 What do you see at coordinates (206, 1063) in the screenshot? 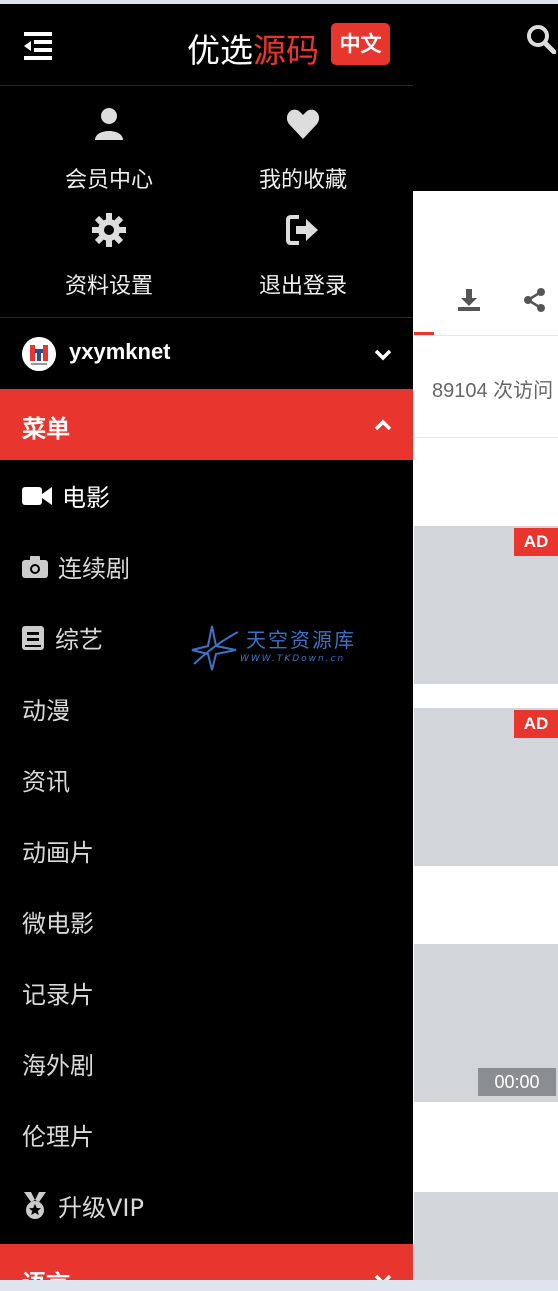
I see `menu-item-overseas: 海外剧` at bounding box center [206, 1063].